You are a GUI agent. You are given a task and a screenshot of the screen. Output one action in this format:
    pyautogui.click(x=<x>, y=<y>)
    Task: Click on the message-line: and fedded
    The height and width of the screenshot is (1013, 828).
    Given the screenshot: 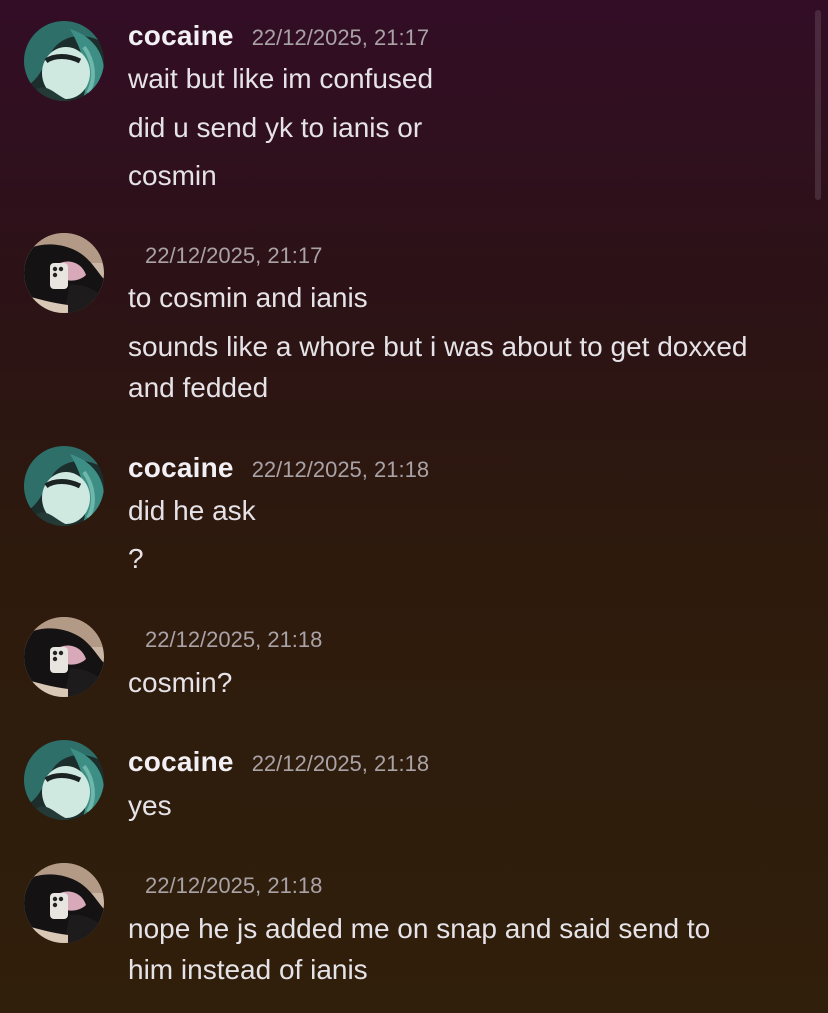 What is the action you would take?
    pyautogui.click(x=198, y=387)
    